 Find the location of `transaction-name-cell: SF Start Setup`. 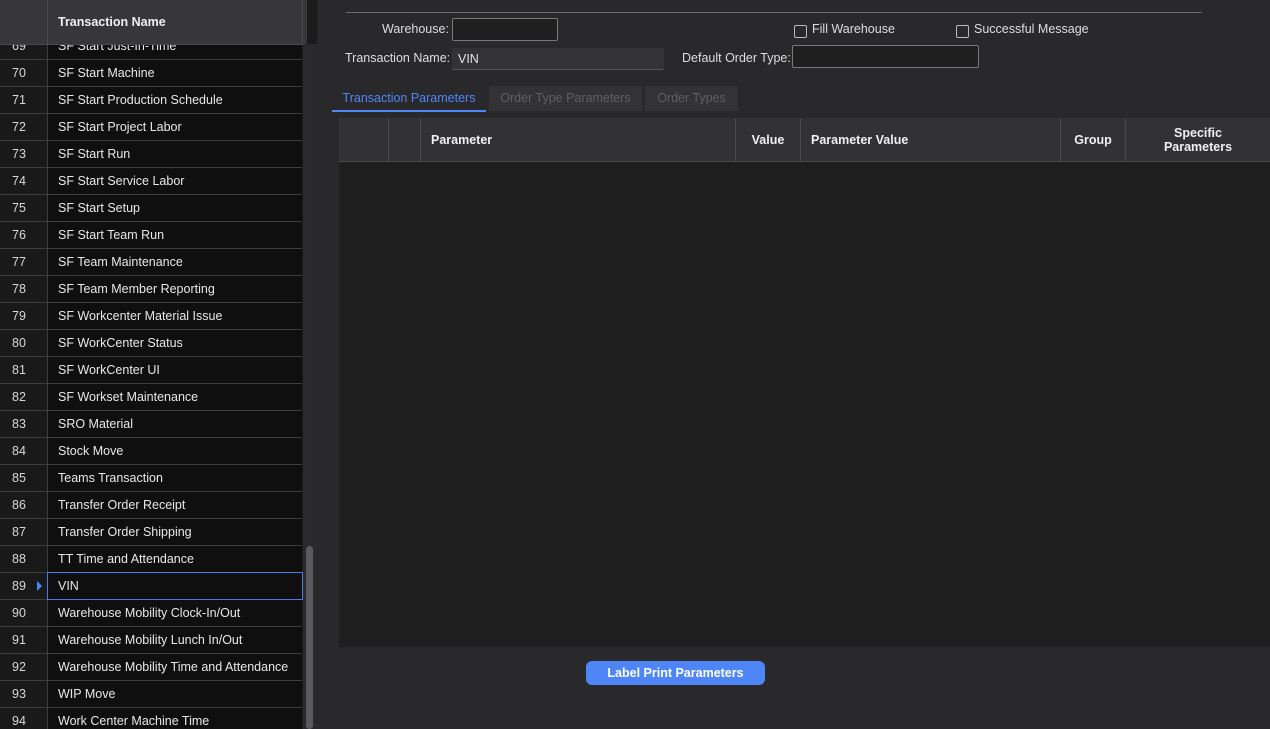

transaction-name-cell: SF Start Setup is located at coordinates (99, 208).